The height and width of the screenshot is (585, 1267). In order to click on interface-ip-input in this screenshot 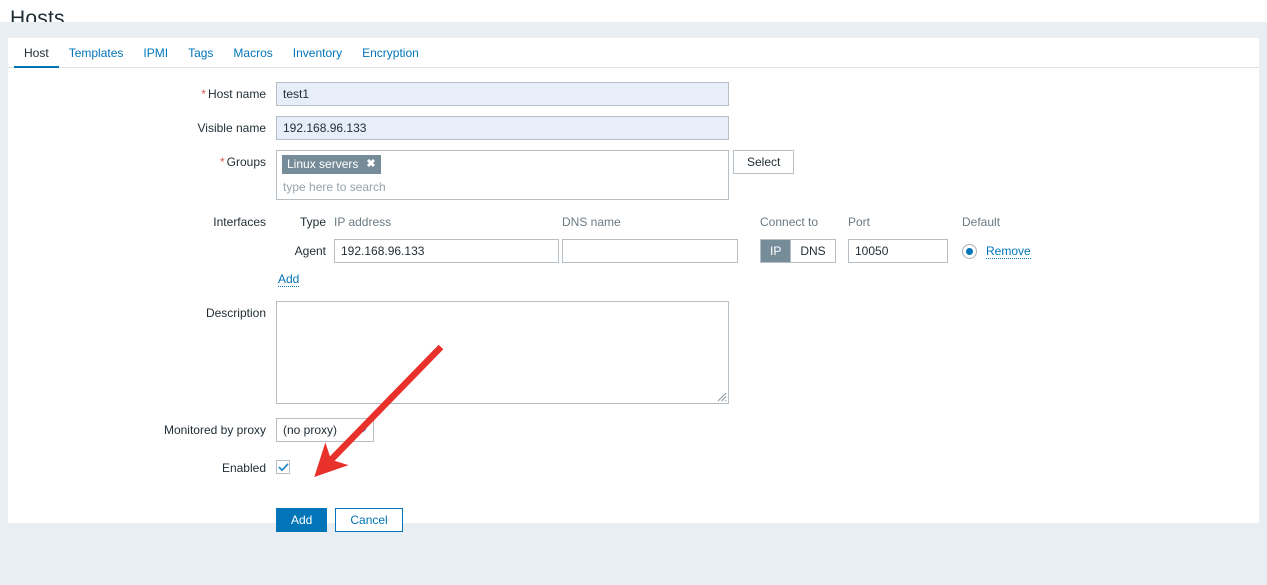, I will do `click(446, 251)`.